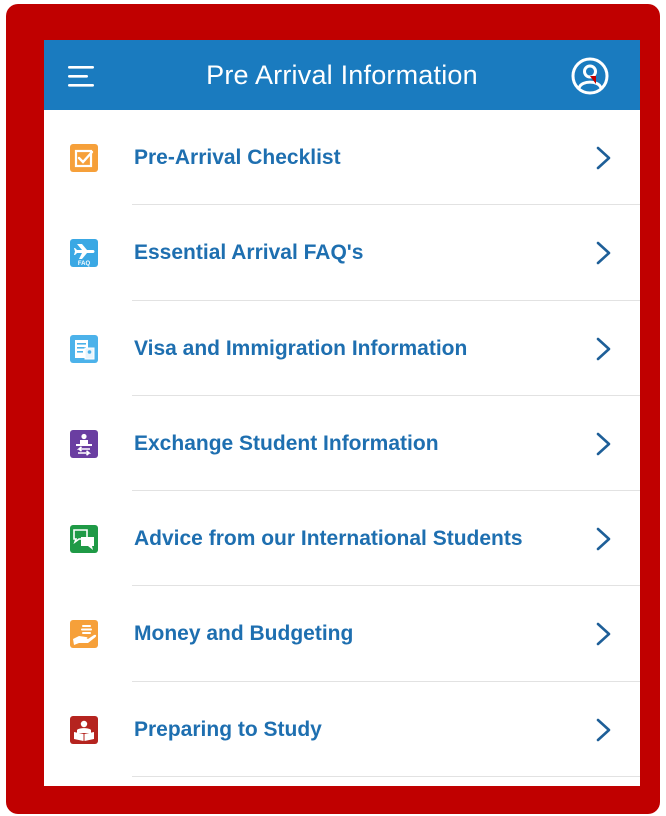  Describe the element at coordinates (342, 158) in the screenshot. I see `list-item-pre-arrival-checklist: Pre-Arrival Checklist` at that location.